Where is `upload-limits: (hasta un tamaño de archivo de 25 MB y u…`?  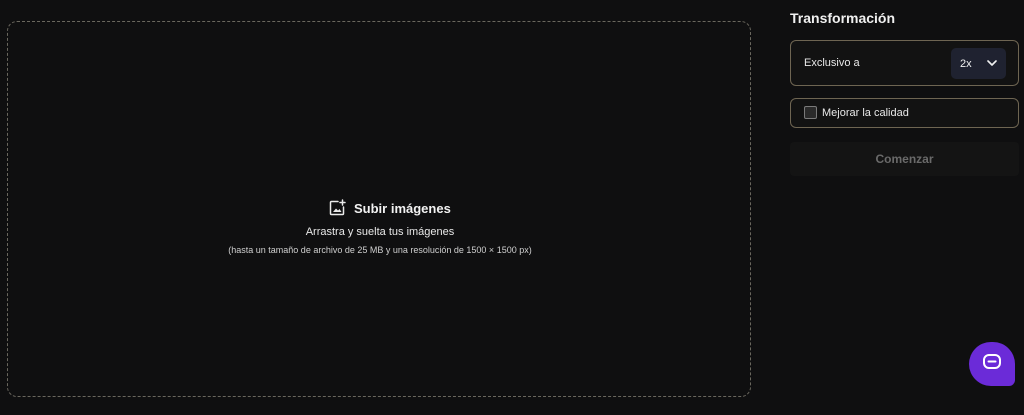 upload-limits: (hasta un tamaño de archivo de 25 MB y u… is located at coordinates (380, 250).